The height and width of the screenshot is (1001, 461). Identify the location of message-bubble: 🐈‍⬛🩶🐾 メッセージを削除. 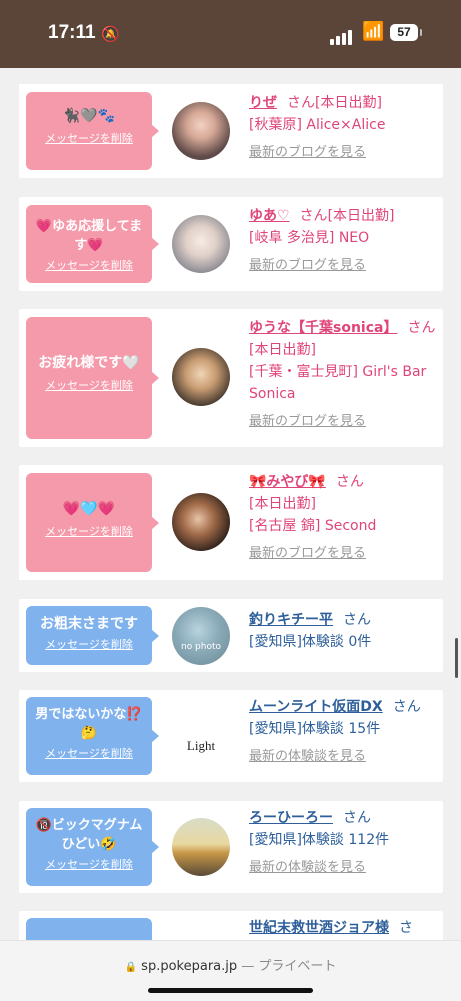
(92, 131).